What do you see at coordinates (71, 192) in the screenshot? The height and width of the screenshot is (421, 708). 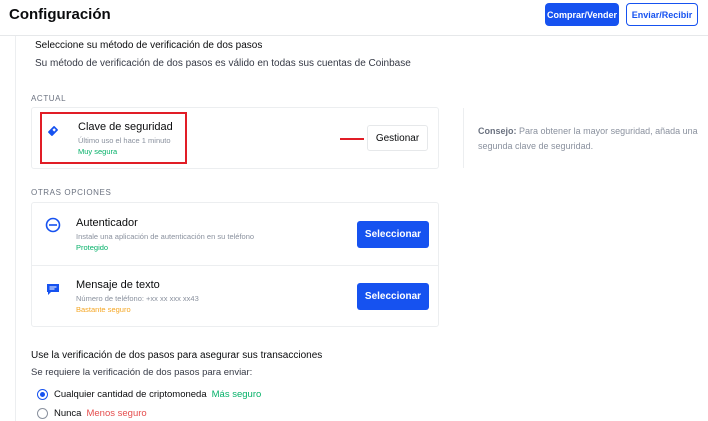 I see `other-options-group-label: OTRAS OPCIONES` at bounding box center [71, 192].